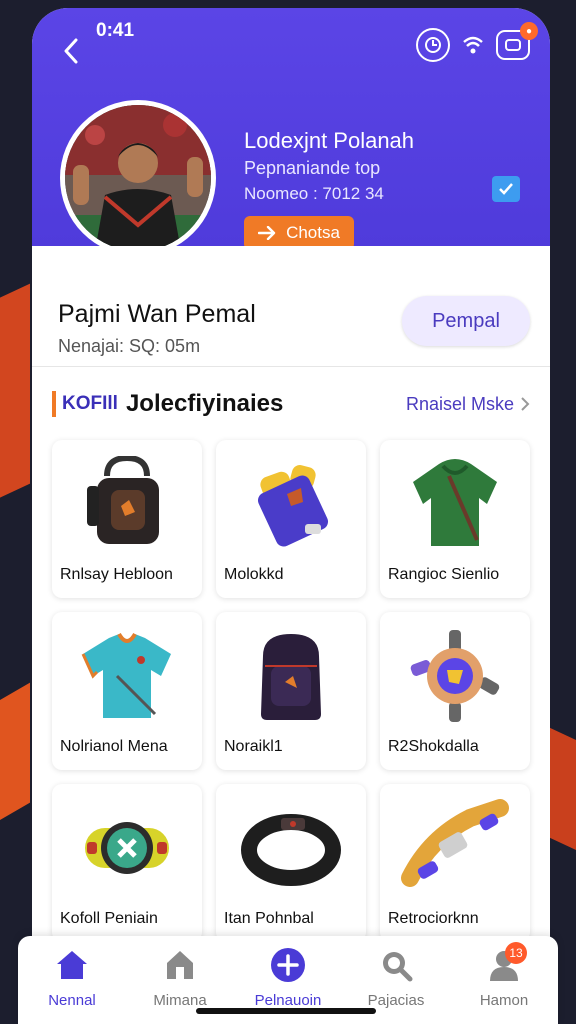 The width and height of the screenshot is (576, 1024). I want to click on nav-label: Pelnauoin, so click(288, 1000).